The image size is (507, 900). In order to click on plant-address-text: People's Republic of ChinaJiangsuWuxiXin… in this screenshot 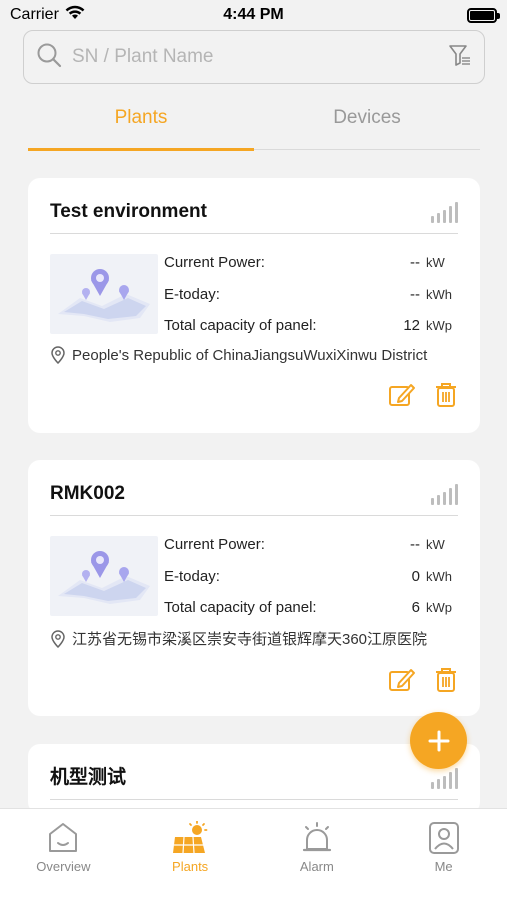, I will do `click(250, 355)`.